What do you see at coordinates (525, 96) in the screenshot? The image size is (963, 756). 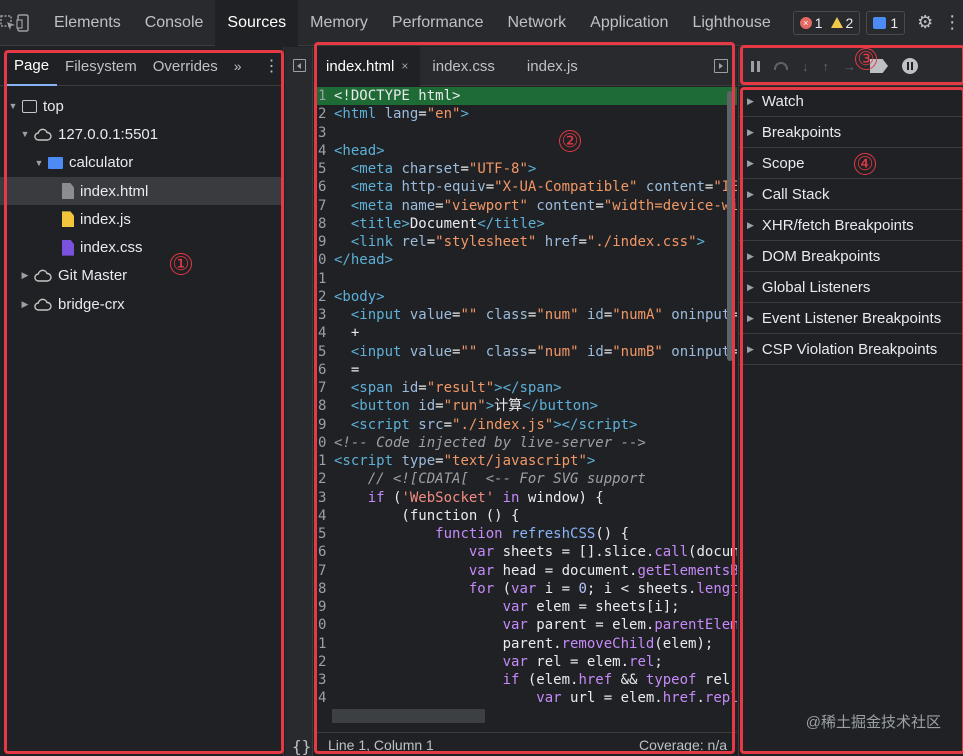 I see `code-line: 1 <!DOCTYPE html>` at bounding box center [525, 96].